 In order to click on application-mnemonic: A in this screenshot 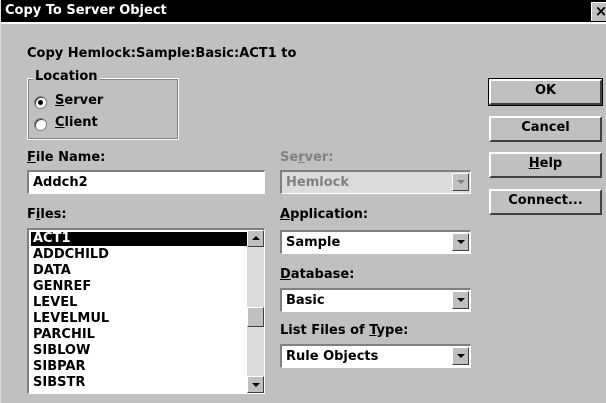, I will do `click(285, 214)`.